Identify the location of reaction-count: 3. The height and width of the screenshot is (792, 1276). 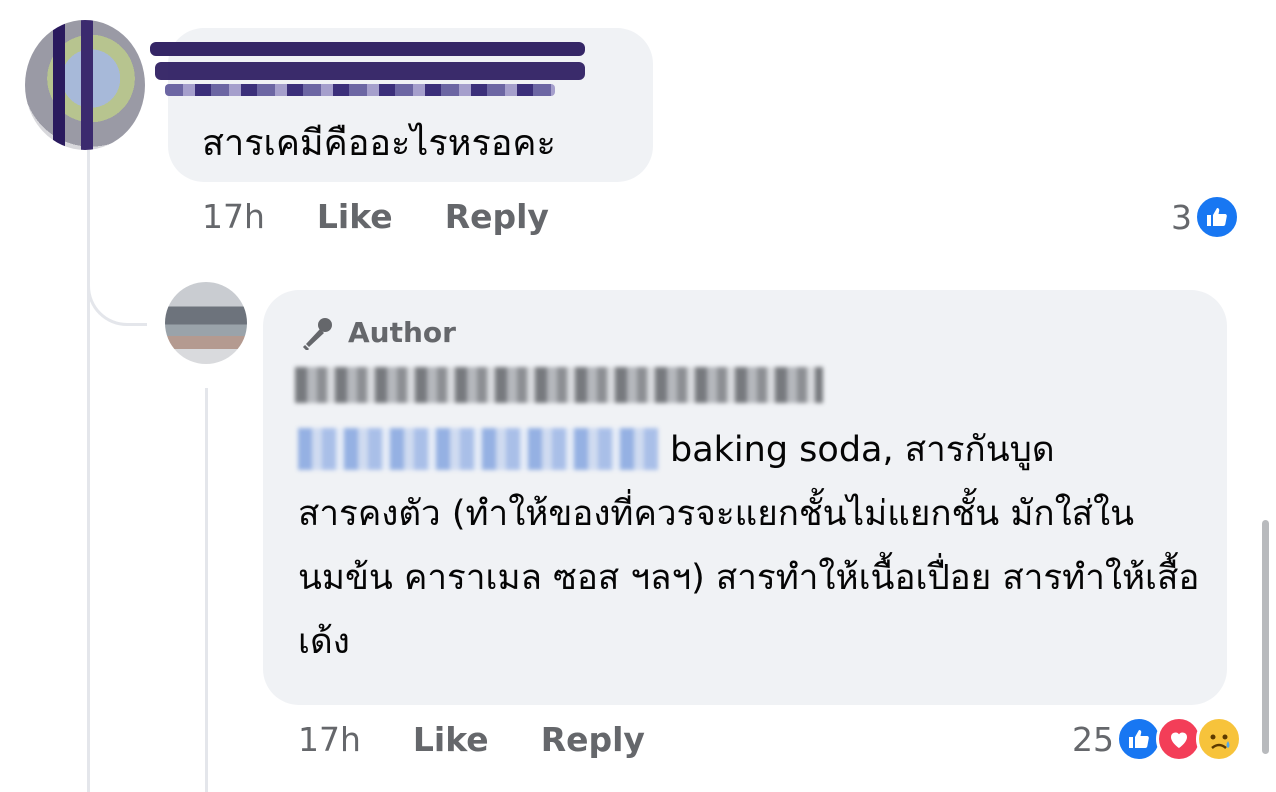
(1181, 217).